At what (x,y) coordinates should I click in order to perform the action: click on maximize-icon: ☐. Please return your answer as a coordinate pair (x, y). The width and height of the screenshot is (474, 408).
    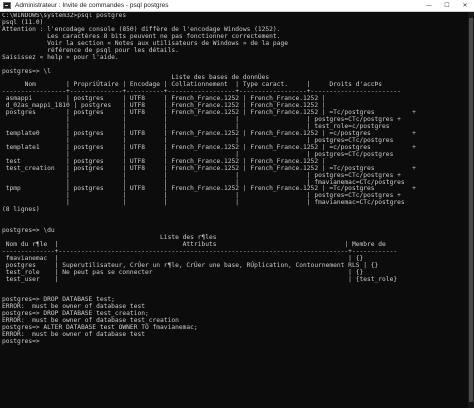
    Looking at the image, I should click on (447, 5).